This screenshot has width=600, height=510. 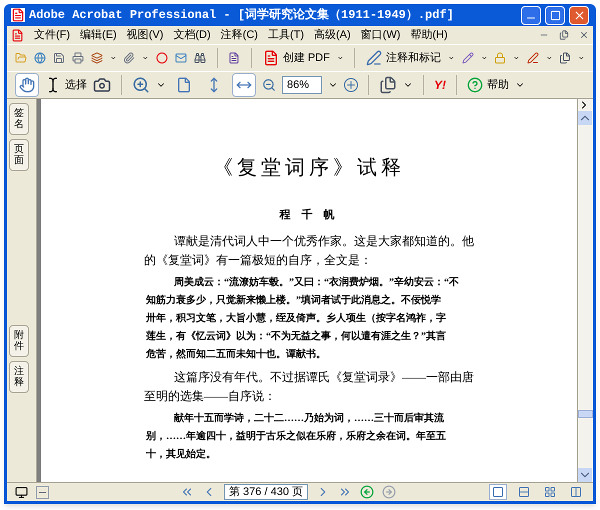 What do you see at coordinates (585, 118) in the screenshot?
I see `scroll-up-icon` at bounding box center [585, 118].